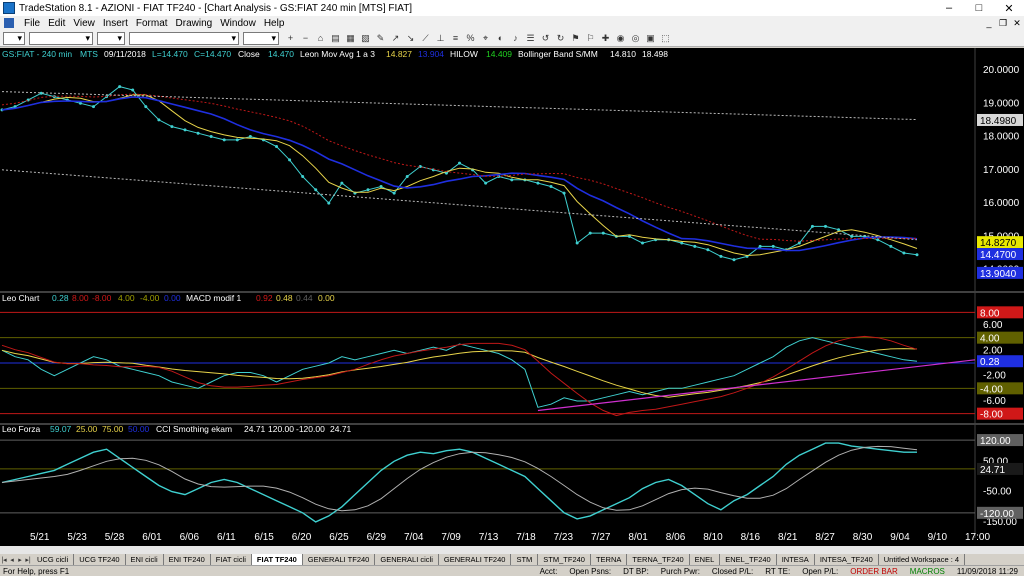 This screenshot has height=576, width=1024. I want to click on toolbar-select-1: ▾, so click(14, 38).